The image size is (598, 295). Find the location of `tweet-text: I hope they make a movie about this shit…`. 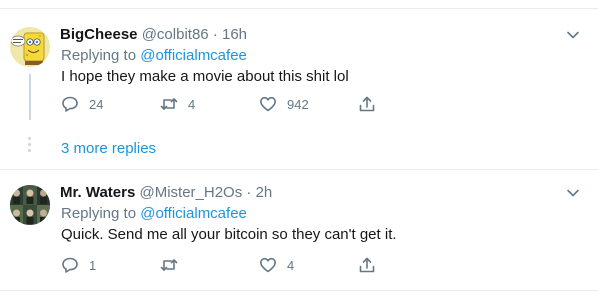

tweet-text: I hope they make a movie about this shit… is located at coordinates (205, 76).